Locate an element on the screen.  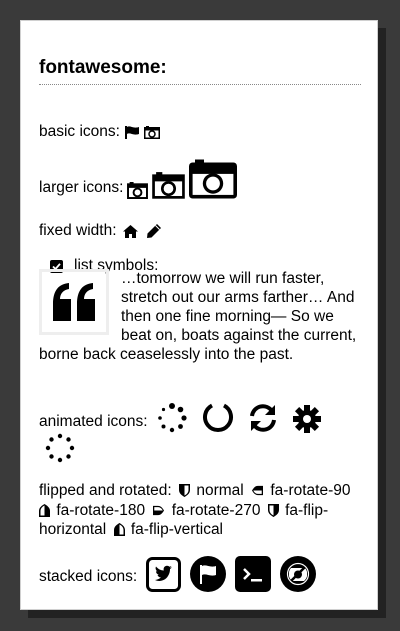
shield-flip-horizontal-icon is located at coordinates (273, 510).